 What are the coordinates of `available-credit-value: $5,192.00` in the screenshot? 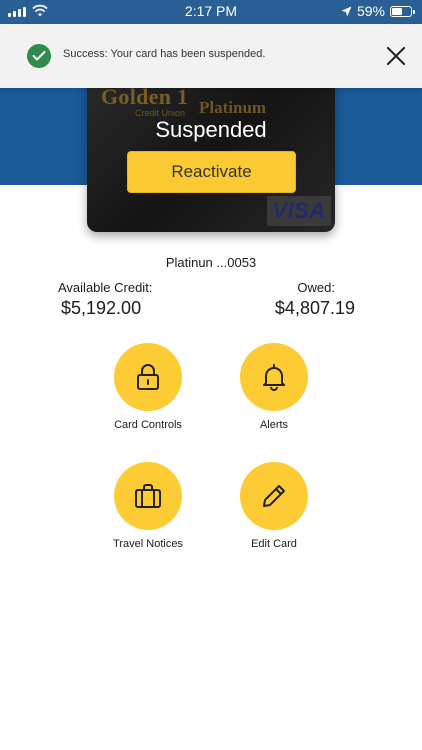 It's located at (101, 308).